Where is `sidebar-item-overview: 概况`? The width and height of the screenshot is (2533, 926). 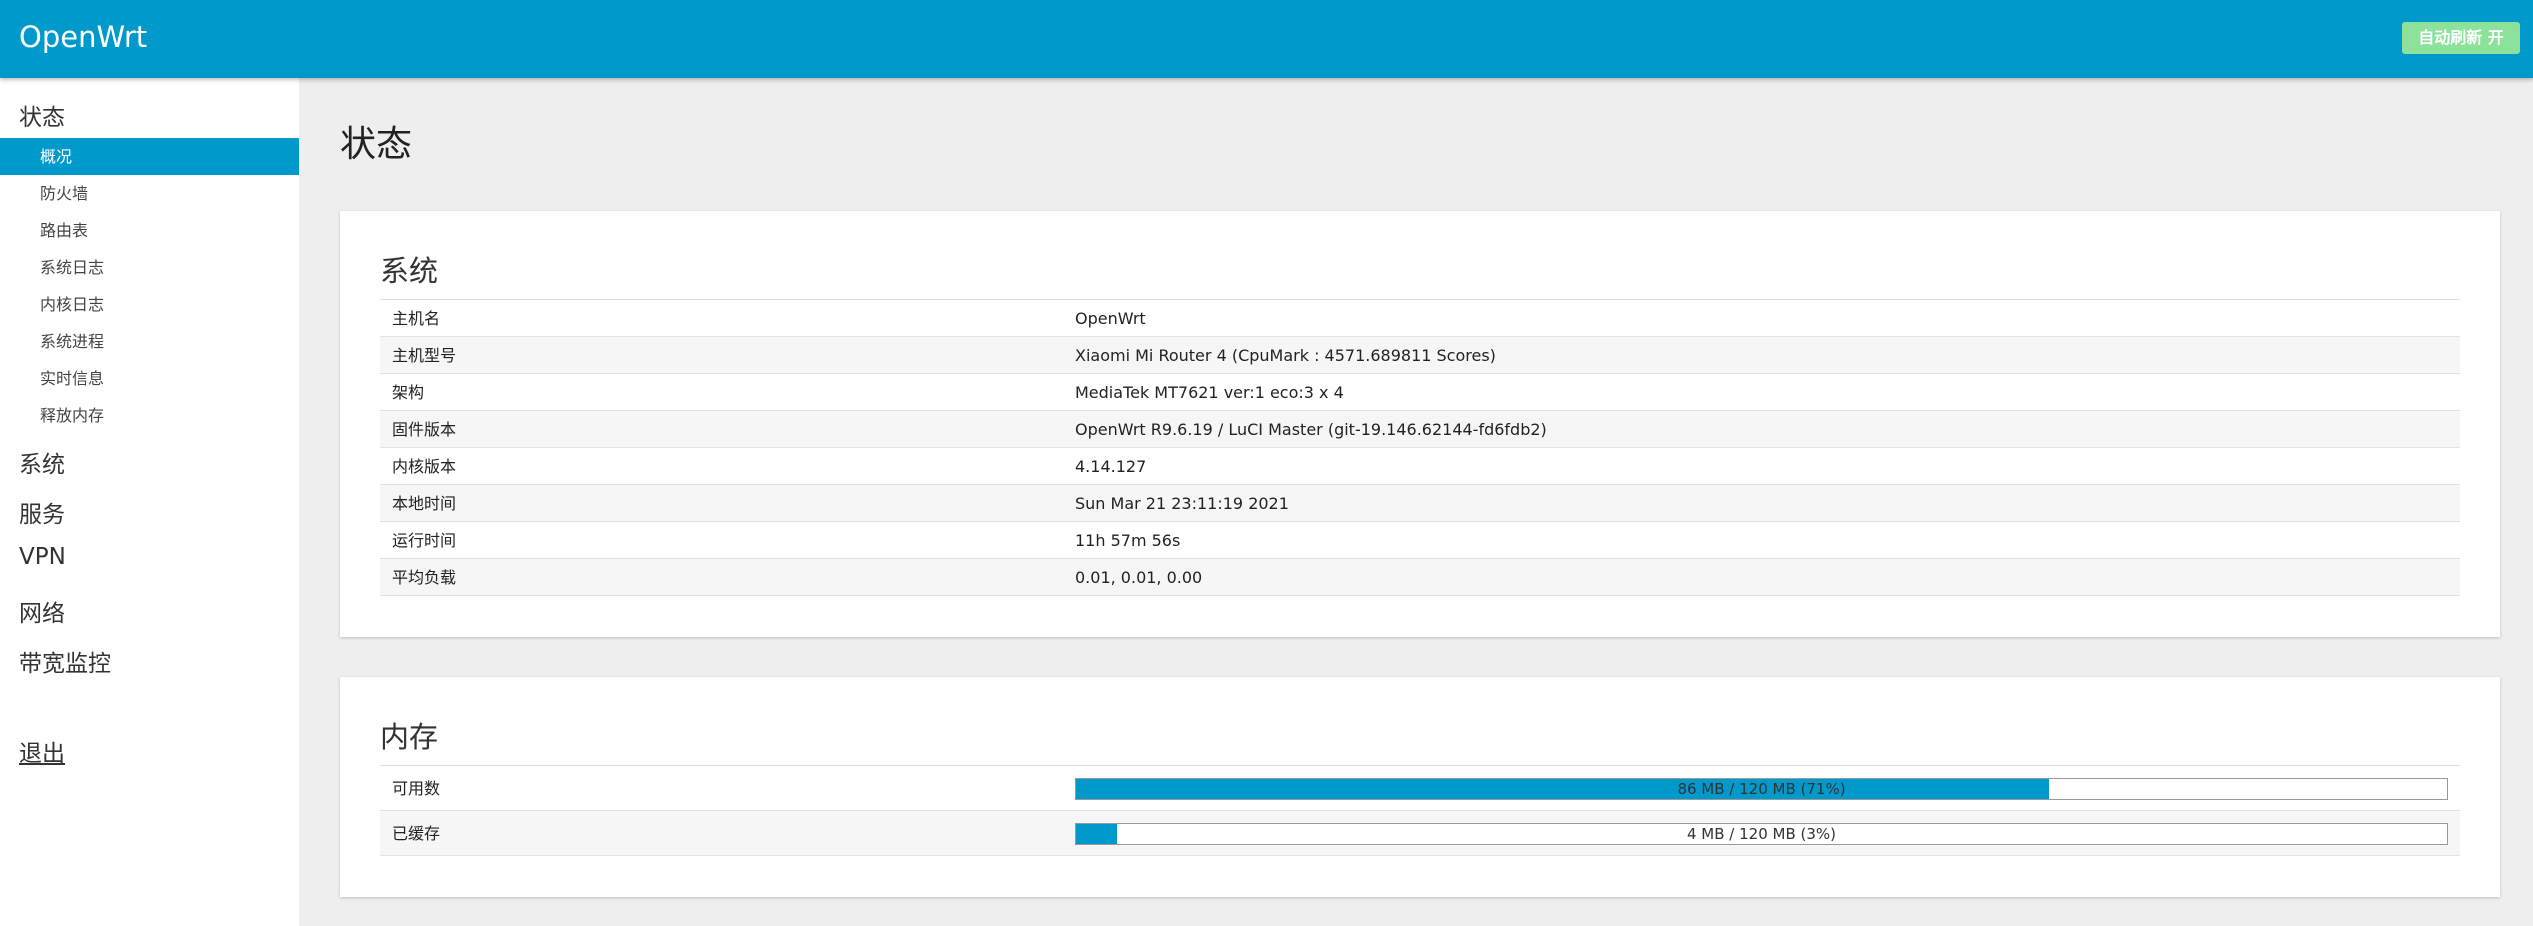 sidebar-item-overview: 概况 is located at coordinates (149, 156).